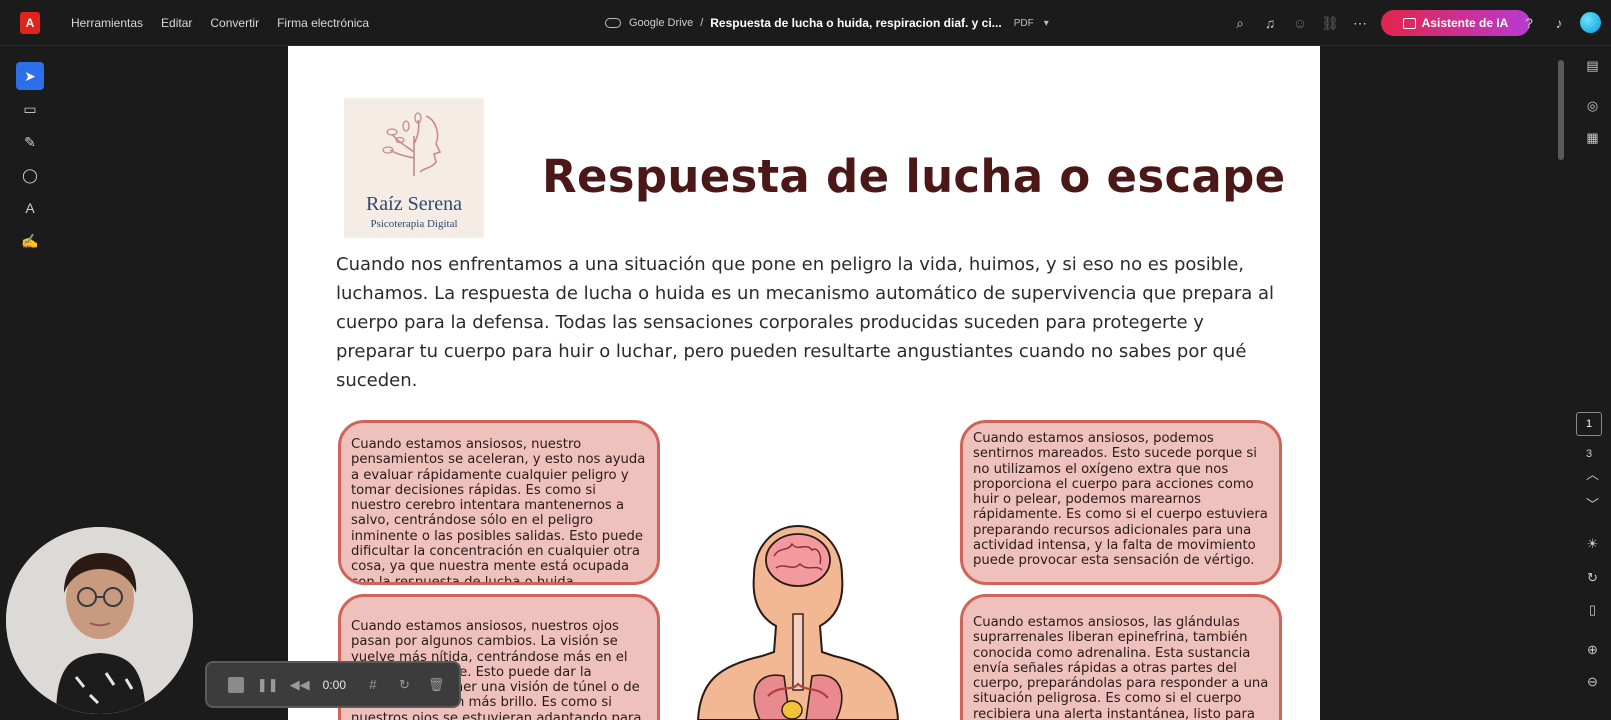 This screenshot has height=720, width=1611. Describe the element at coordinates (1590, 22) in the screenshot. I see `user-avatar` at that location.